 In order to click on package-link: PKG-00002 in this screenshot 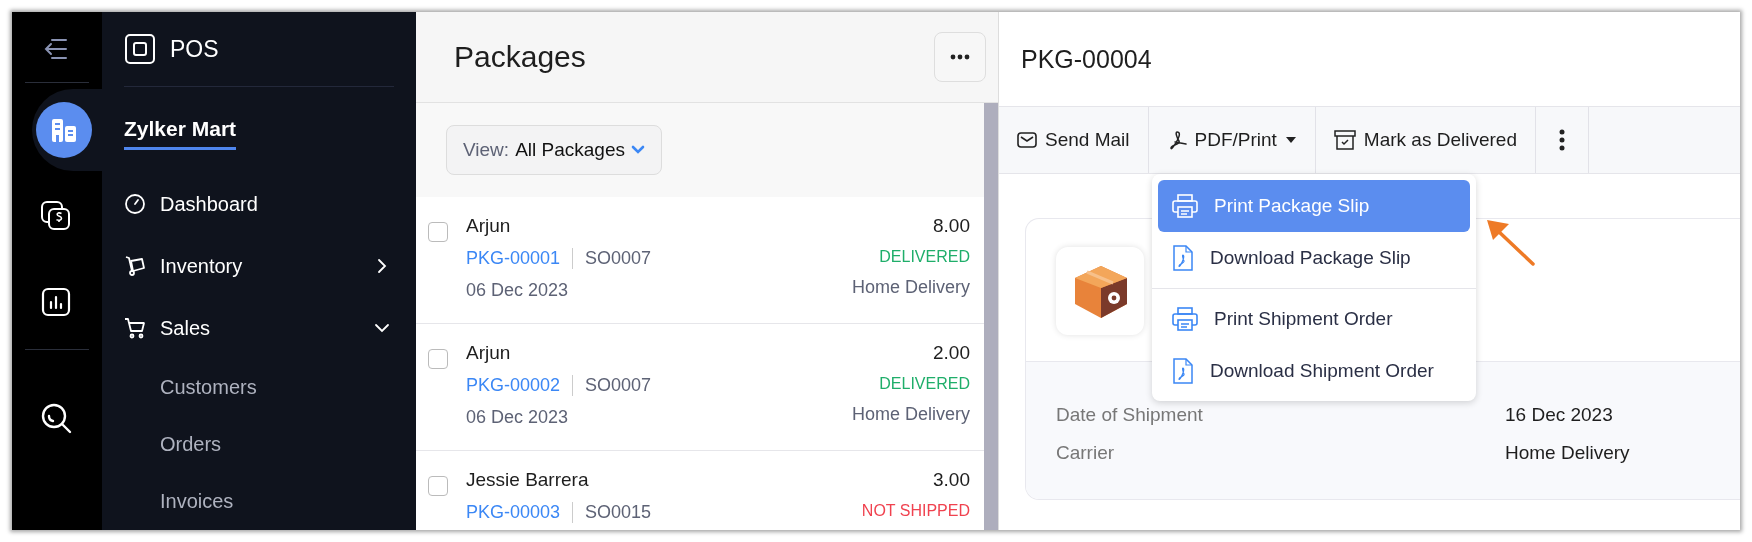, I will do `click(520, 385)`.